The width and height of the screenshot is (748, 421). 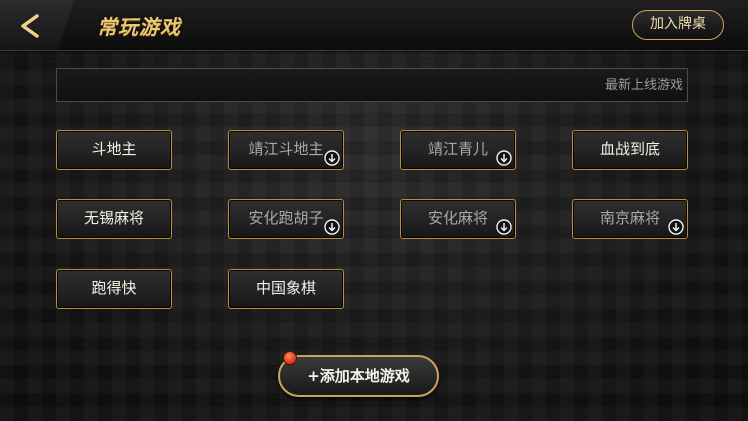 I want to click on game-label: 血战到底, so click(x=629, y=149).